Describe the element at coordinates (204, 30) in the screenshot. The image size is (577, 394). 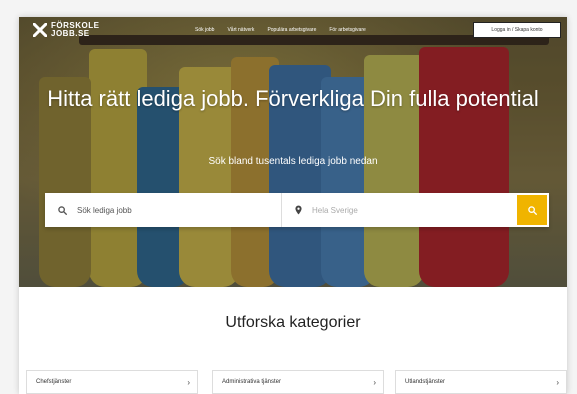
I see `nav-link-search-jobs: Sök jobb` at that location.